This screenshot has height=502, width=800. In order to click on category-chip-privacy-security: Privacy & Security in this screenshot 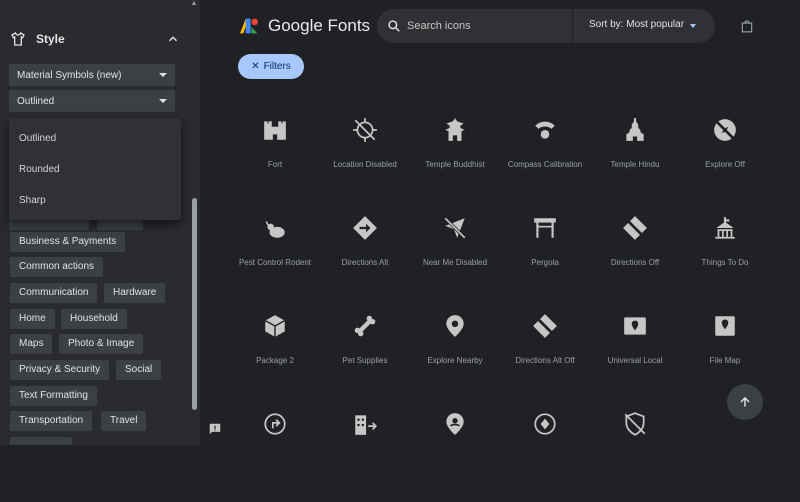, I will do `click(60, 370)`.